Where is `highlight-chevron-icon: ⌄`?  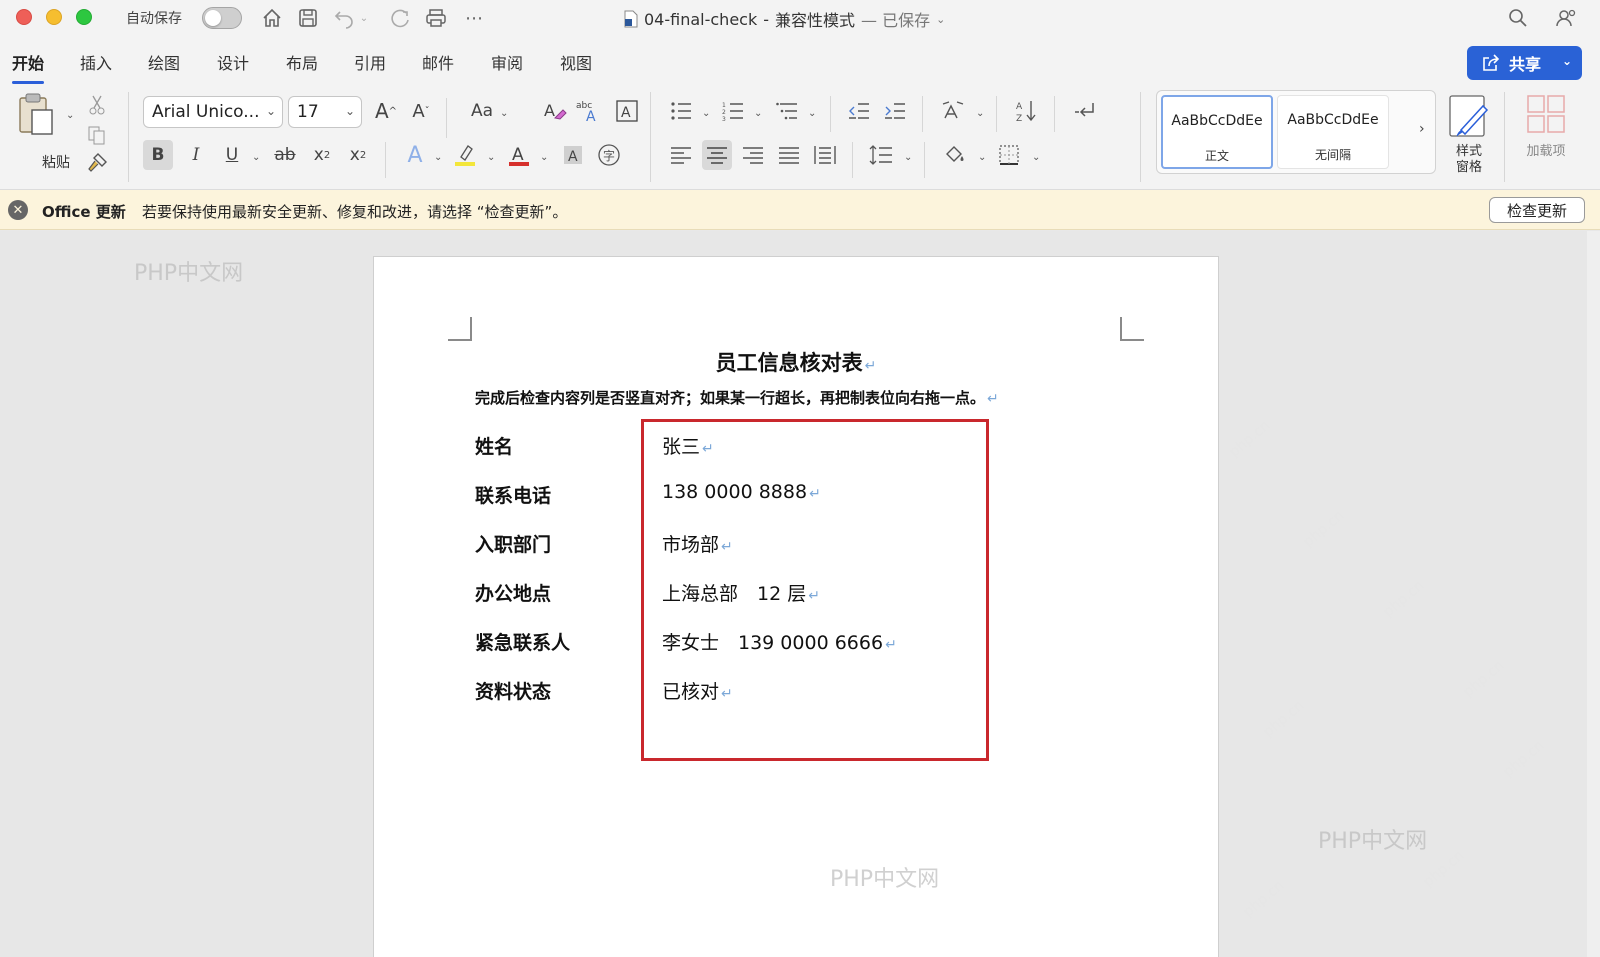
highlight-chevron-icon: ⌄ is located at coordinates (491, 157).